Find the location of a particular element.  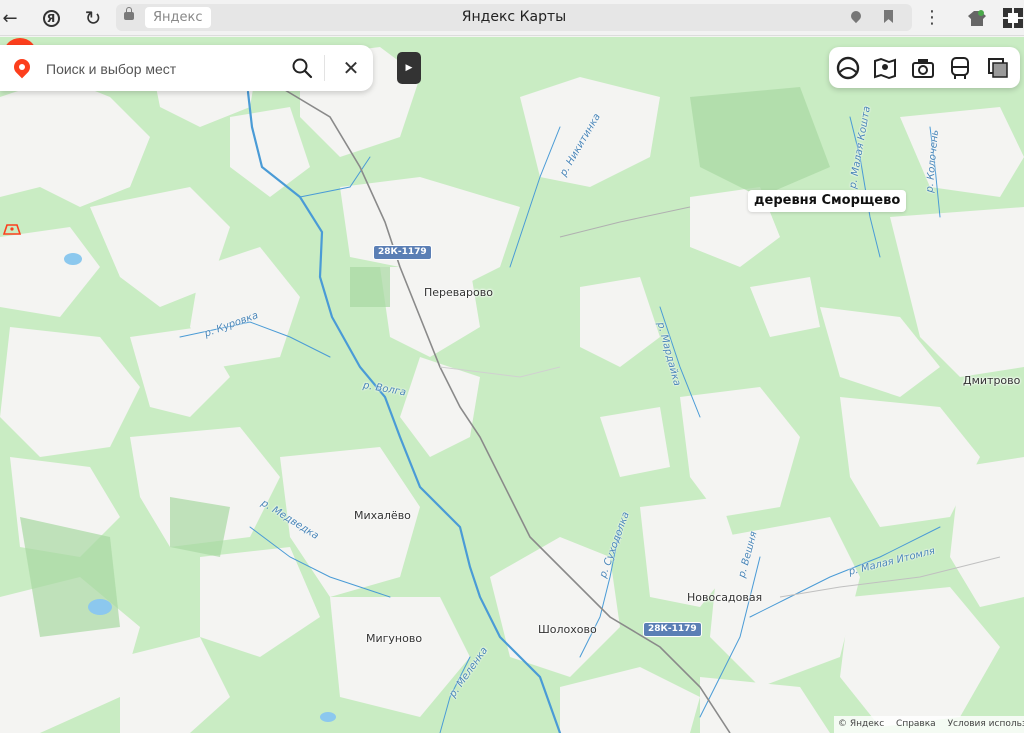

extension-icon is located at coordinates (977, 18).